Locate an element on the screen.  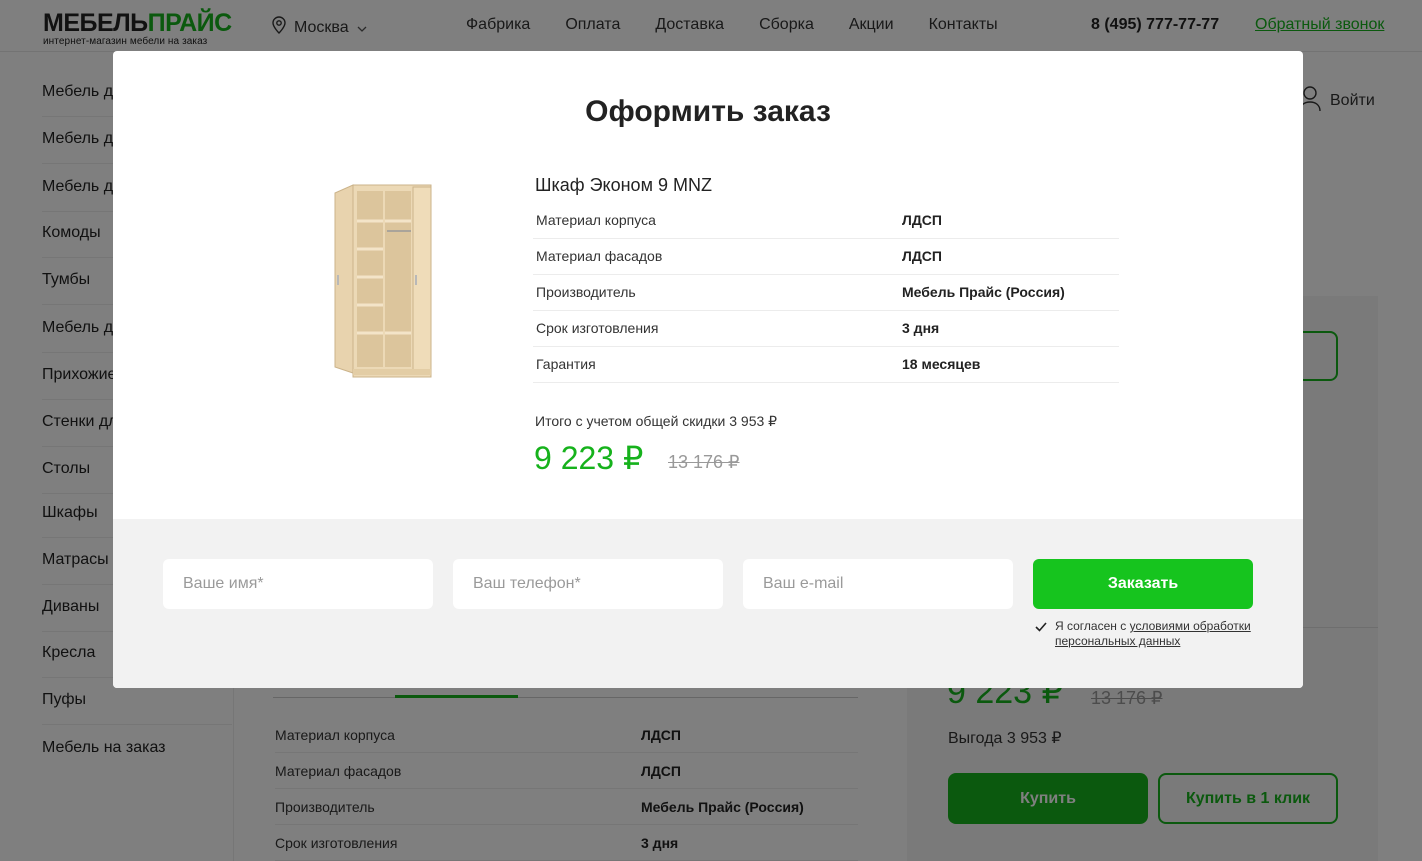
name-input is located at coordinates (298, 584).